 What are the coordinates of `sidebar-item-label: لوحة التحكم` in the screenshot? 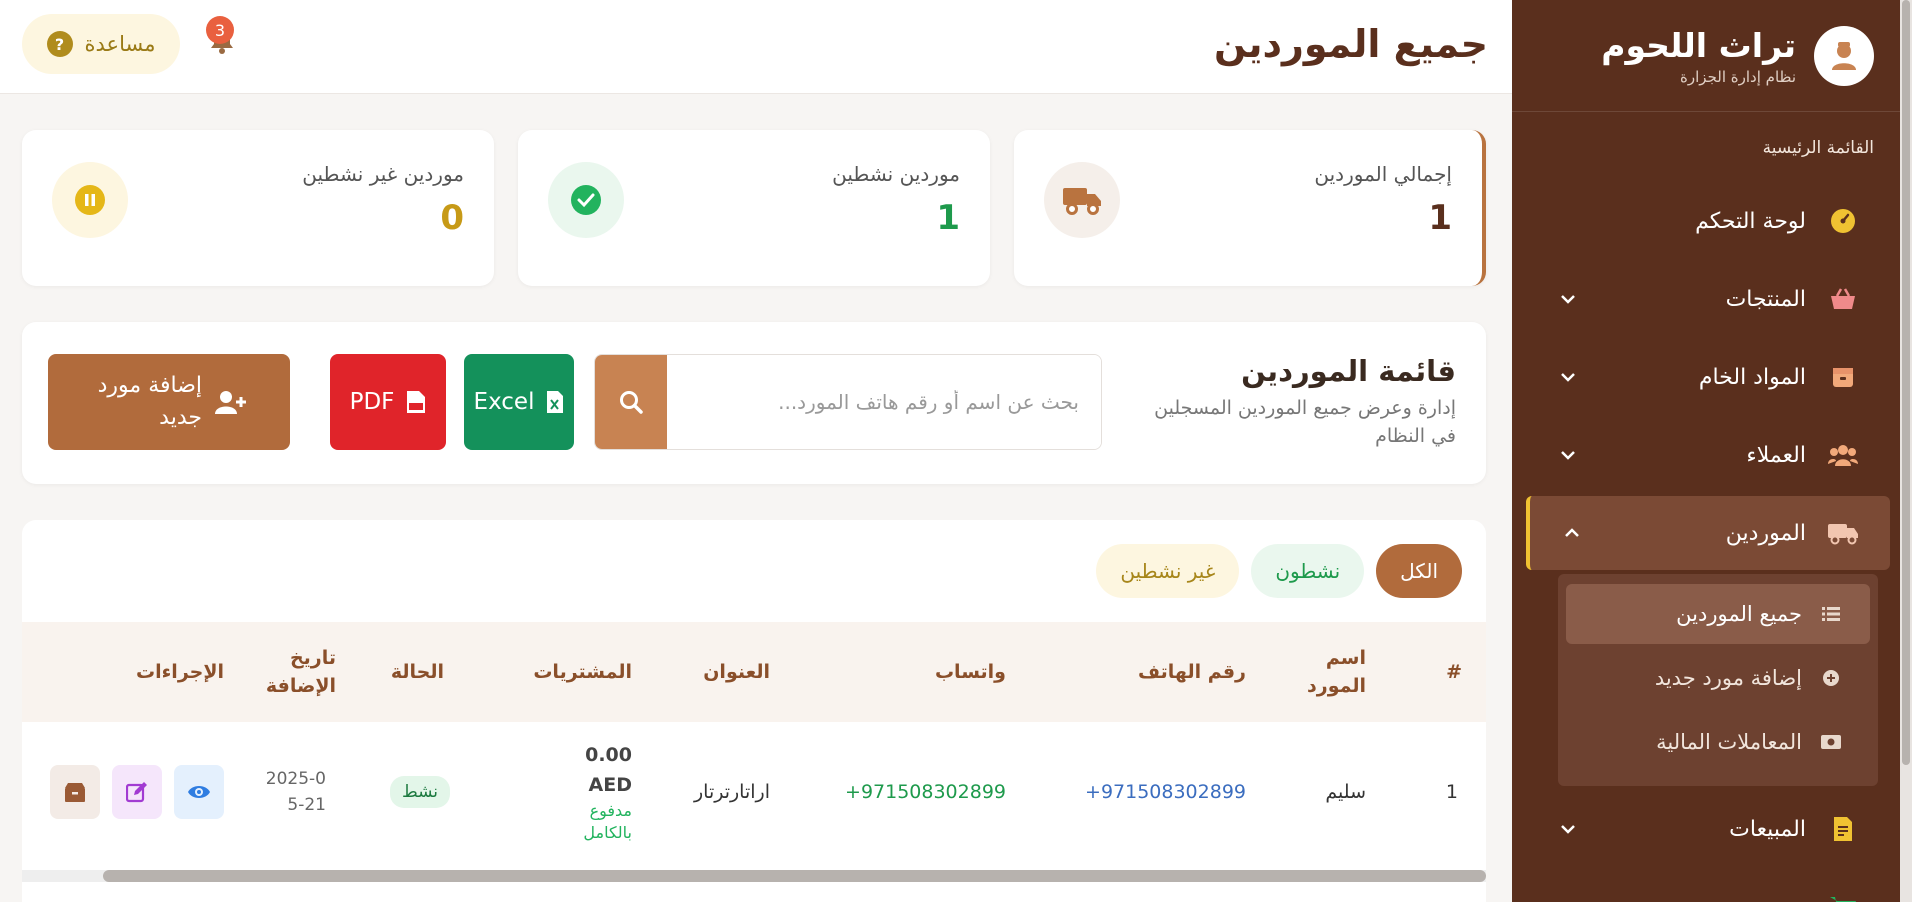 It's located at (1750, 221).